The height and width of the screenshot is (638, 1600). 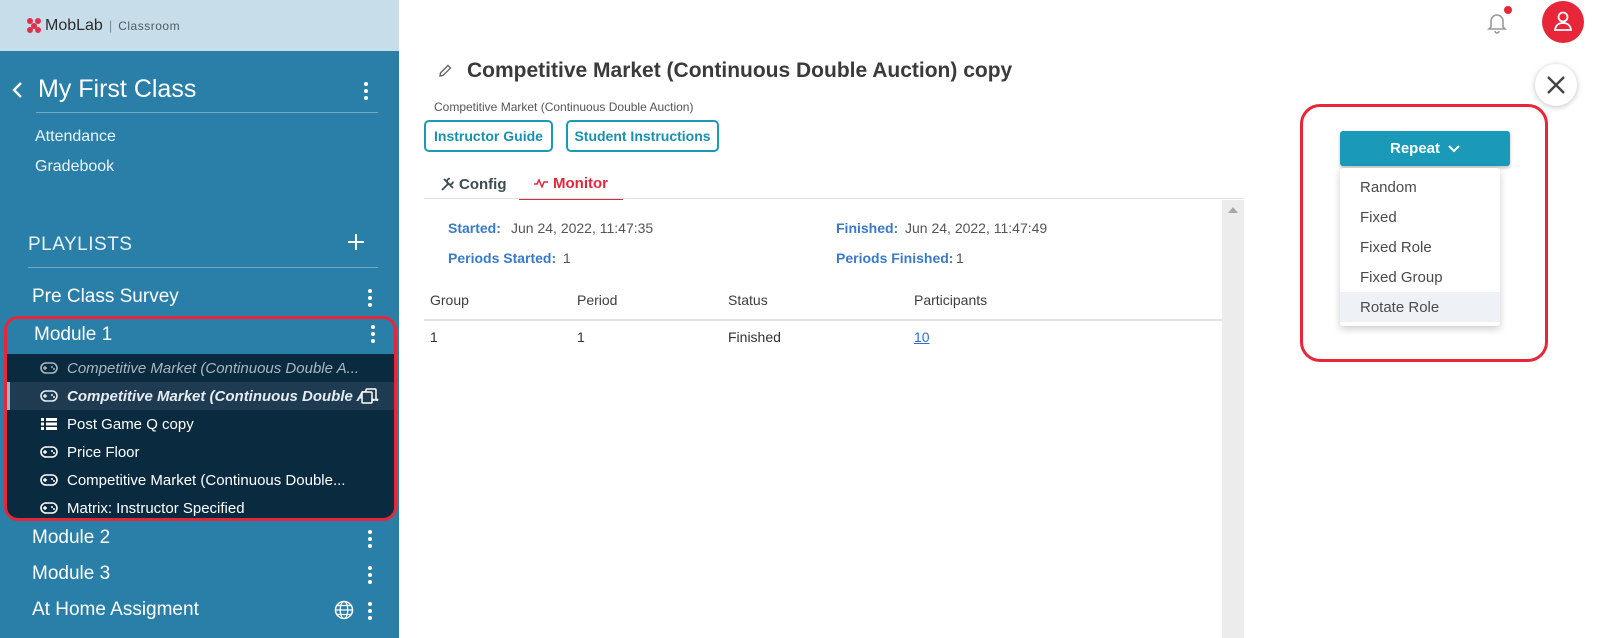 I want to click on list-item: Matrix: Instructor Specified, so click(x=200, y=506).